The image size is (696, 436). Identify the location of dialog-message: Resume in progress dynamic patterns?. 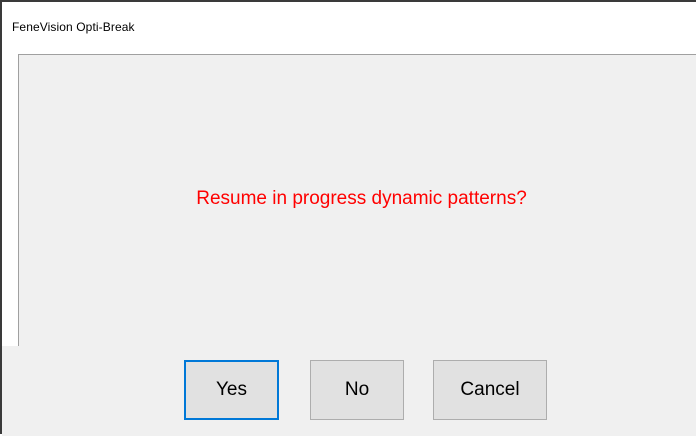
(361, 198).